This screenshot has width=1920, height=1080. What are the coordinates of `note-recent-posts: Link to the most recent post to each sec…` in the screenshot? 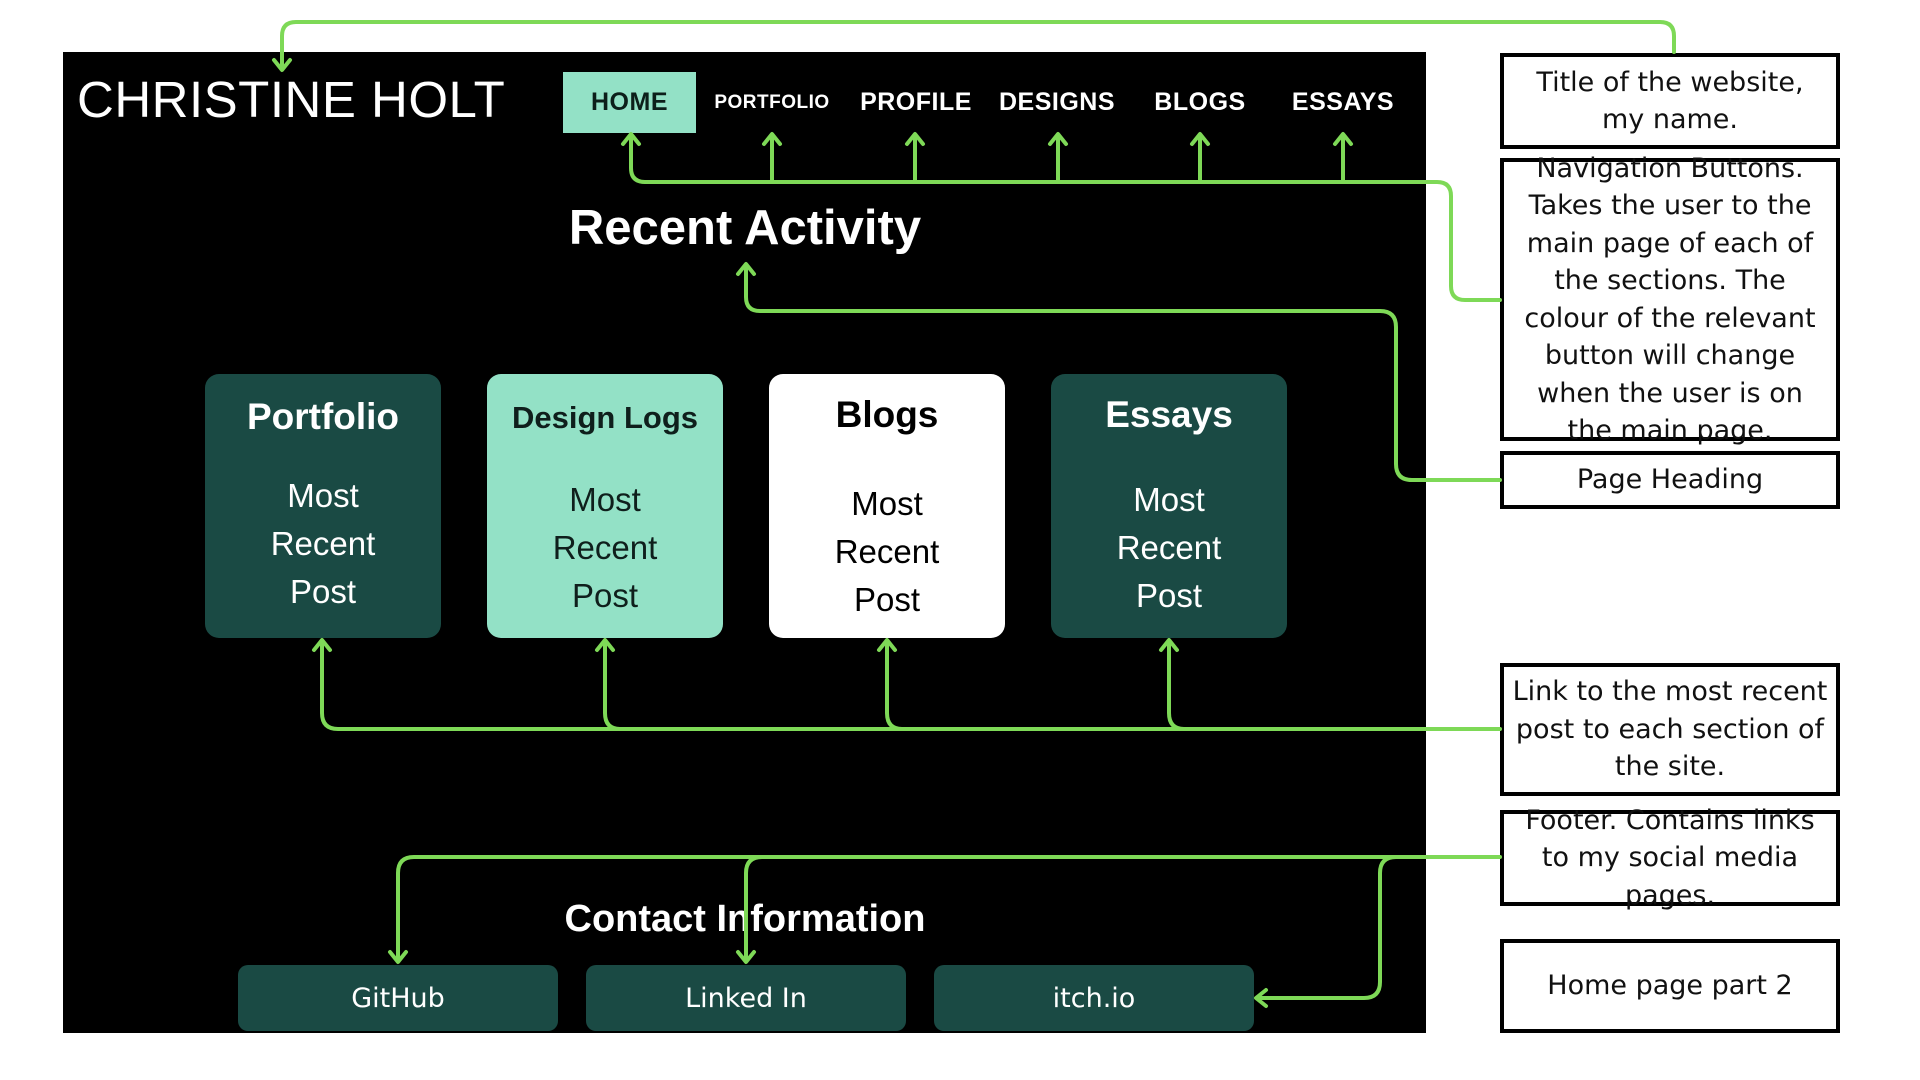 It's located at (1670, 729).